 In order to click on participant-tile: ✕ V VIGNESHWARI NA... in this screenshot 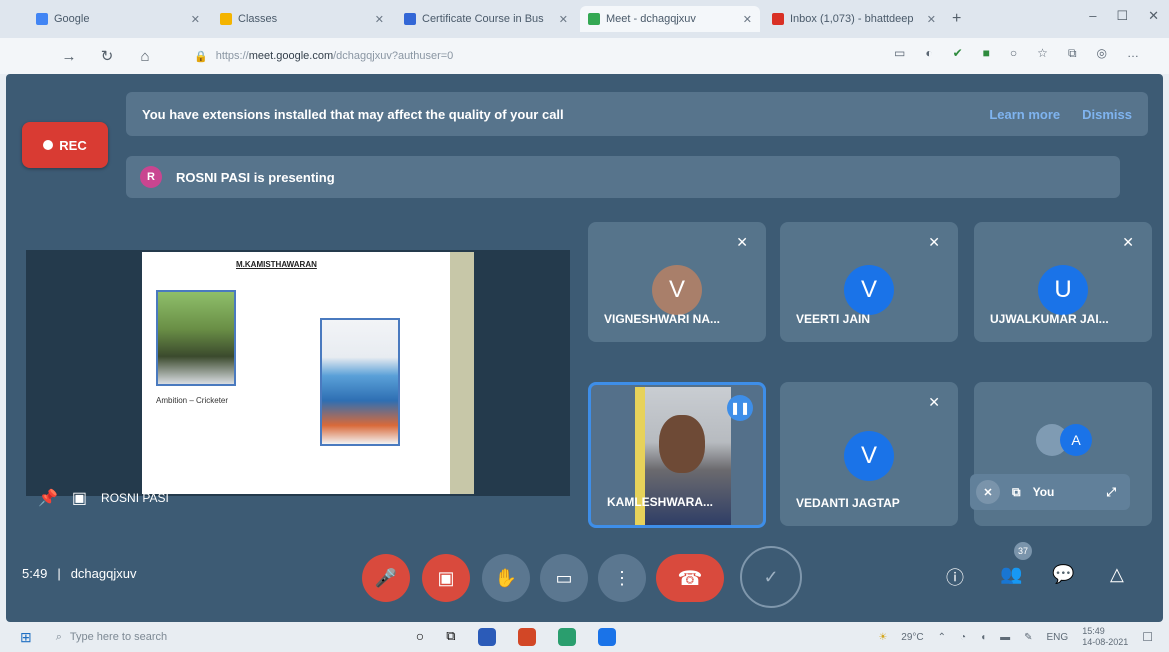, I will do `click(677, 282)`.